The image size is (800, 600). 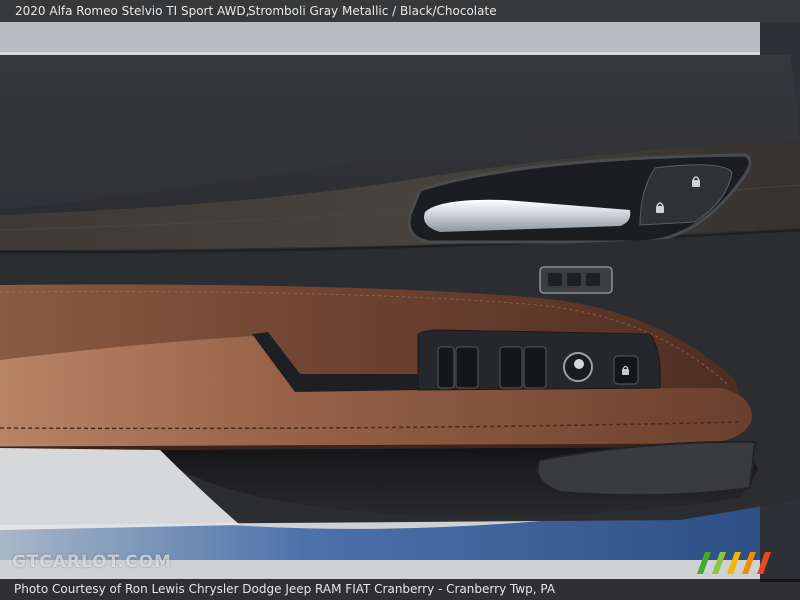 I want to click on caption-vehicle: 2020 Alfa Romeo Stelvio TI Sport AWD,, so click(x=132, y=11).